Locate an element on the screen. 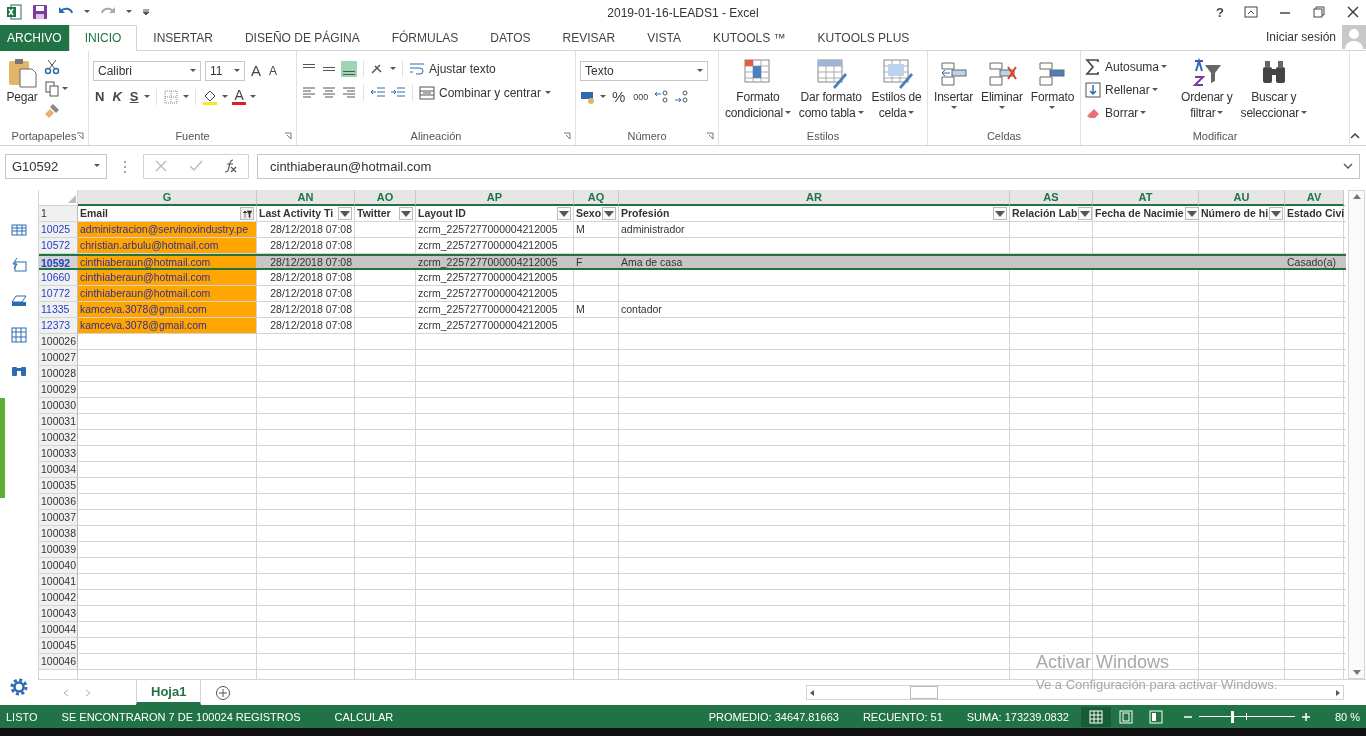 This screenshot has width=1366, height=736. formula-field: cinthiaberaun@hotmail.com is located at coordinates (808, 166).